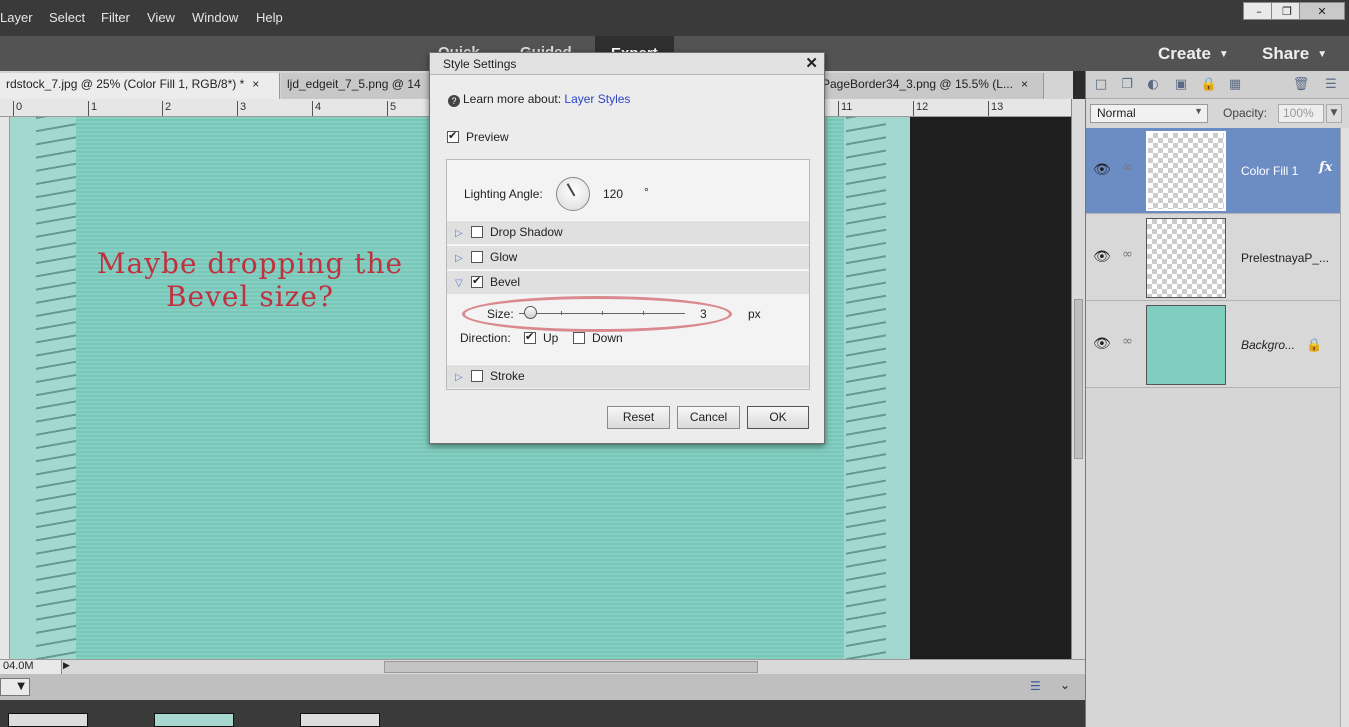 Image resolution: width=1349 pixels, height=727 pixels. What do you see at coordinates (597, 99) in the screenshot?
I see `layer-styles-link: Layer Styles` at bounding box center [597, 99].